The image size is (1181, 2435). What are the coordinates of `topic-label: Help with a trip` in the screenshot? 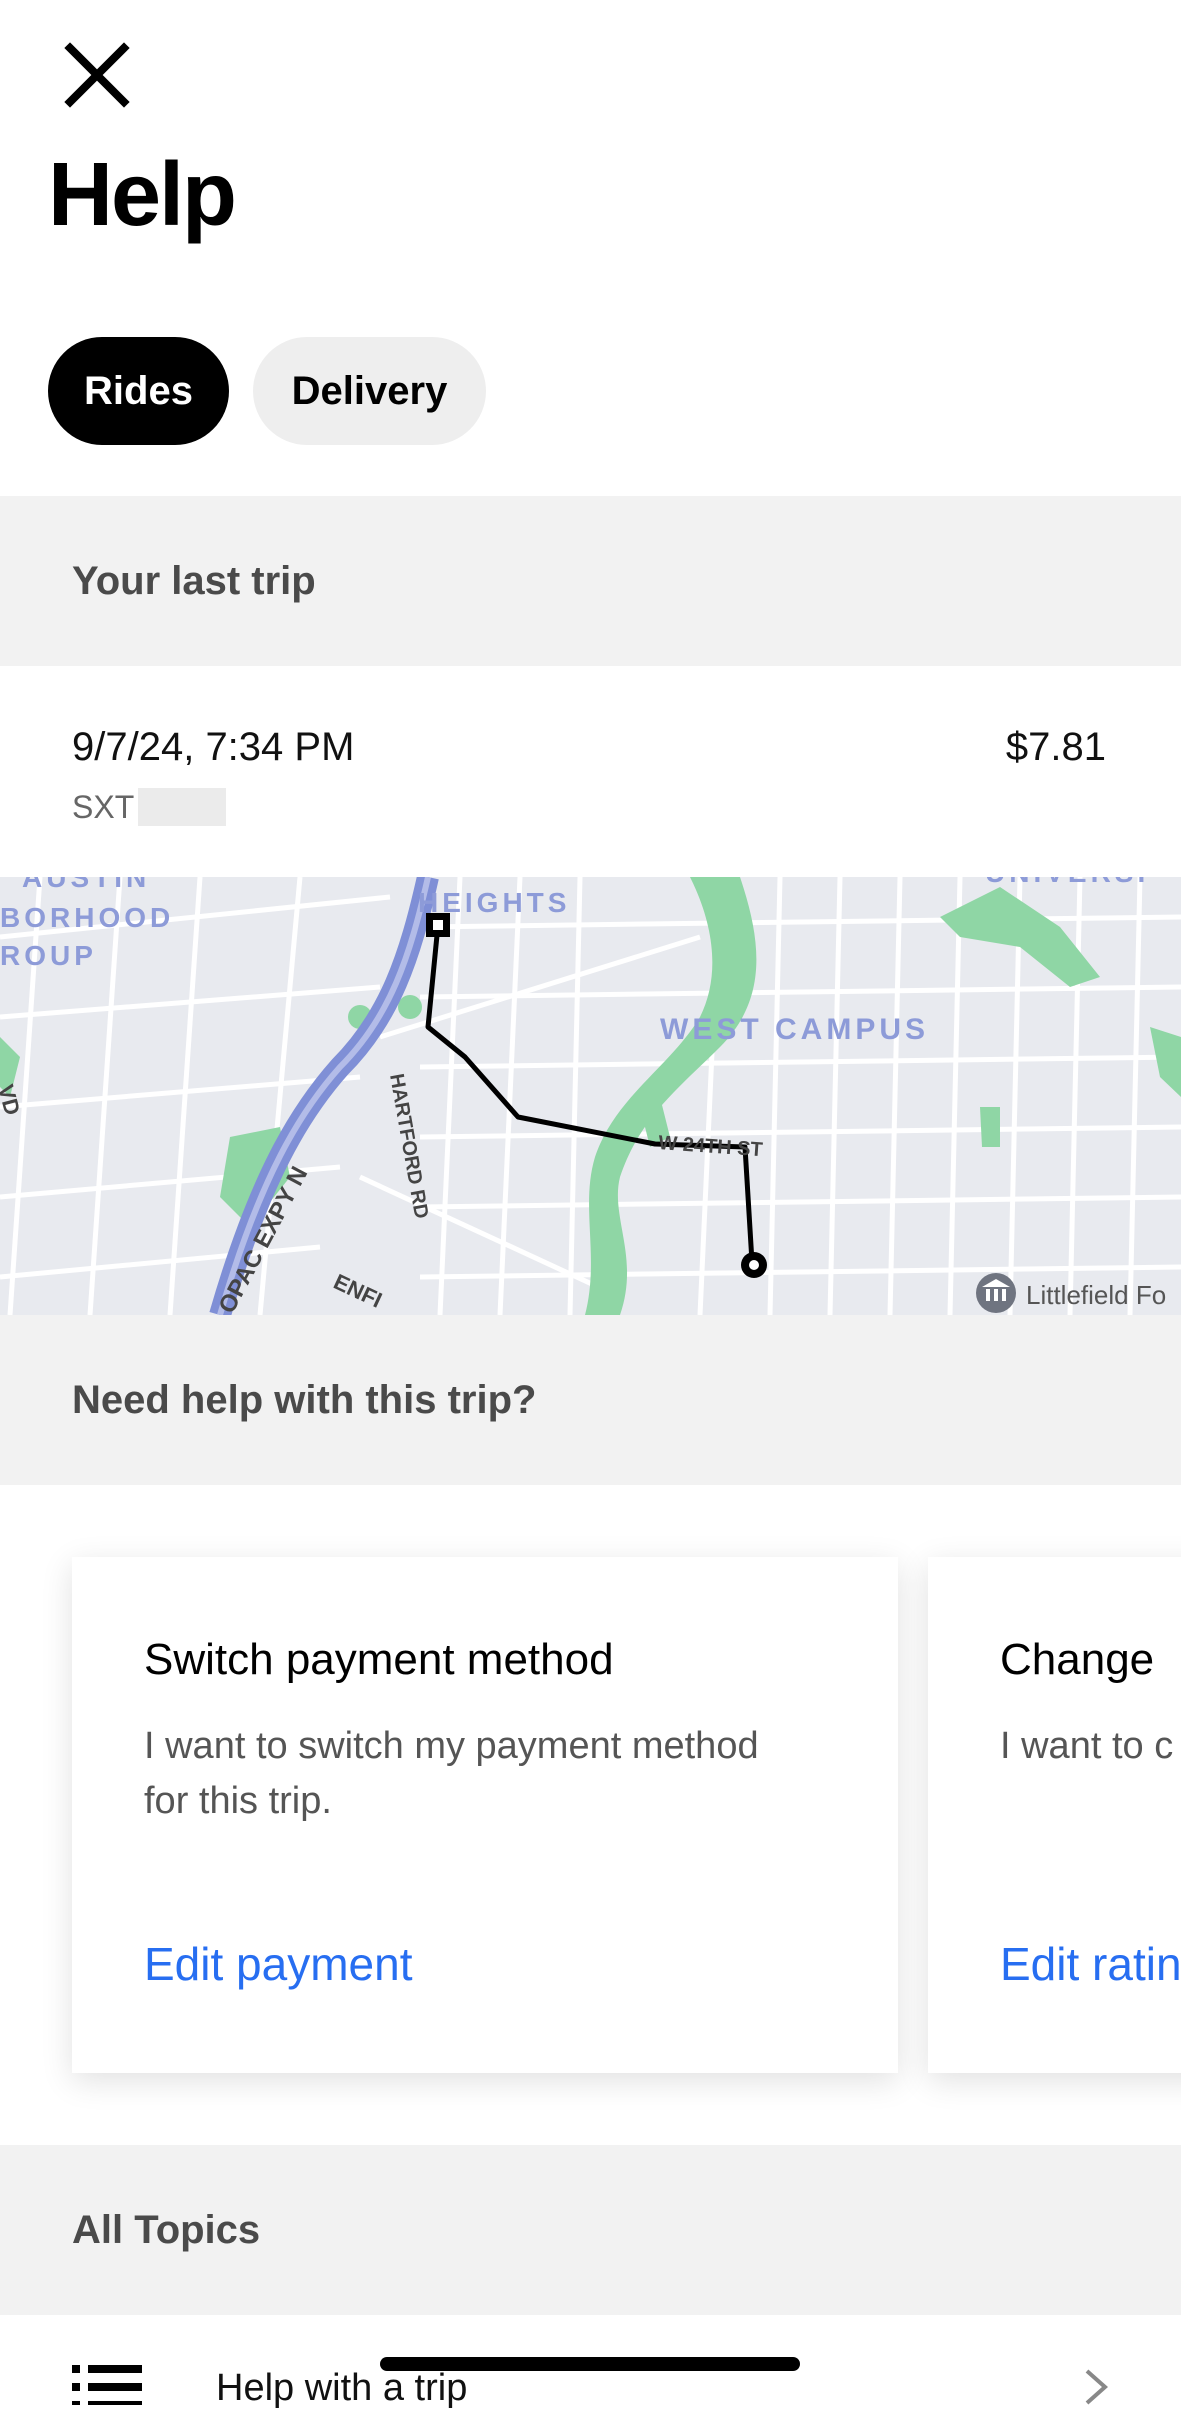 It's located at (342, 2388).